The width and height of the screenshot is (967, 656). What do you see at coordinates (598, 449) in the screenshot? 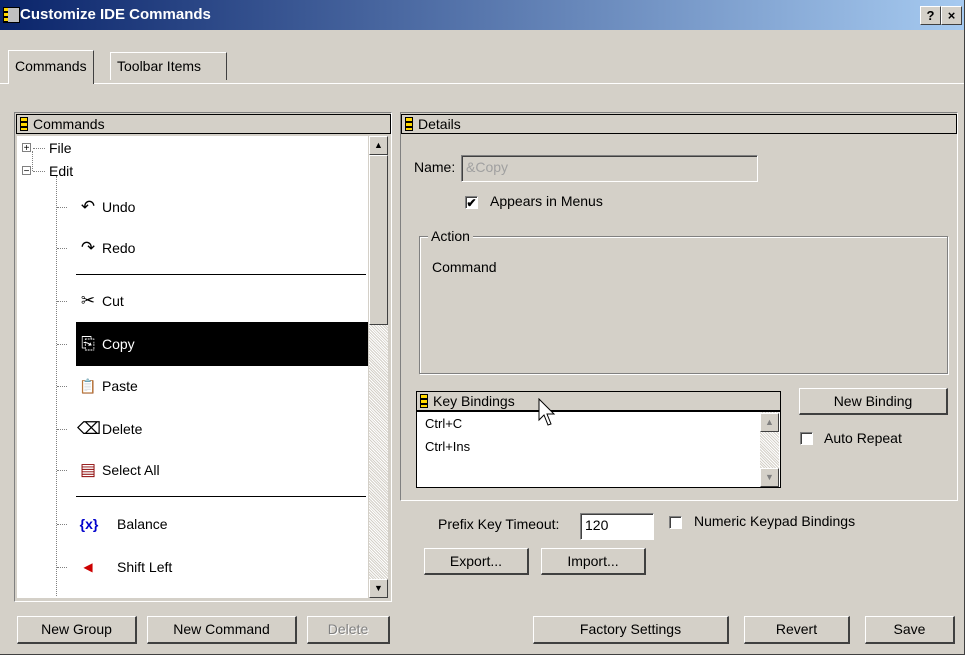
I see `key-bindings-list: Ctrl+C Ctrl+Ins ▲ ▼` at bounding box center [598, 449].